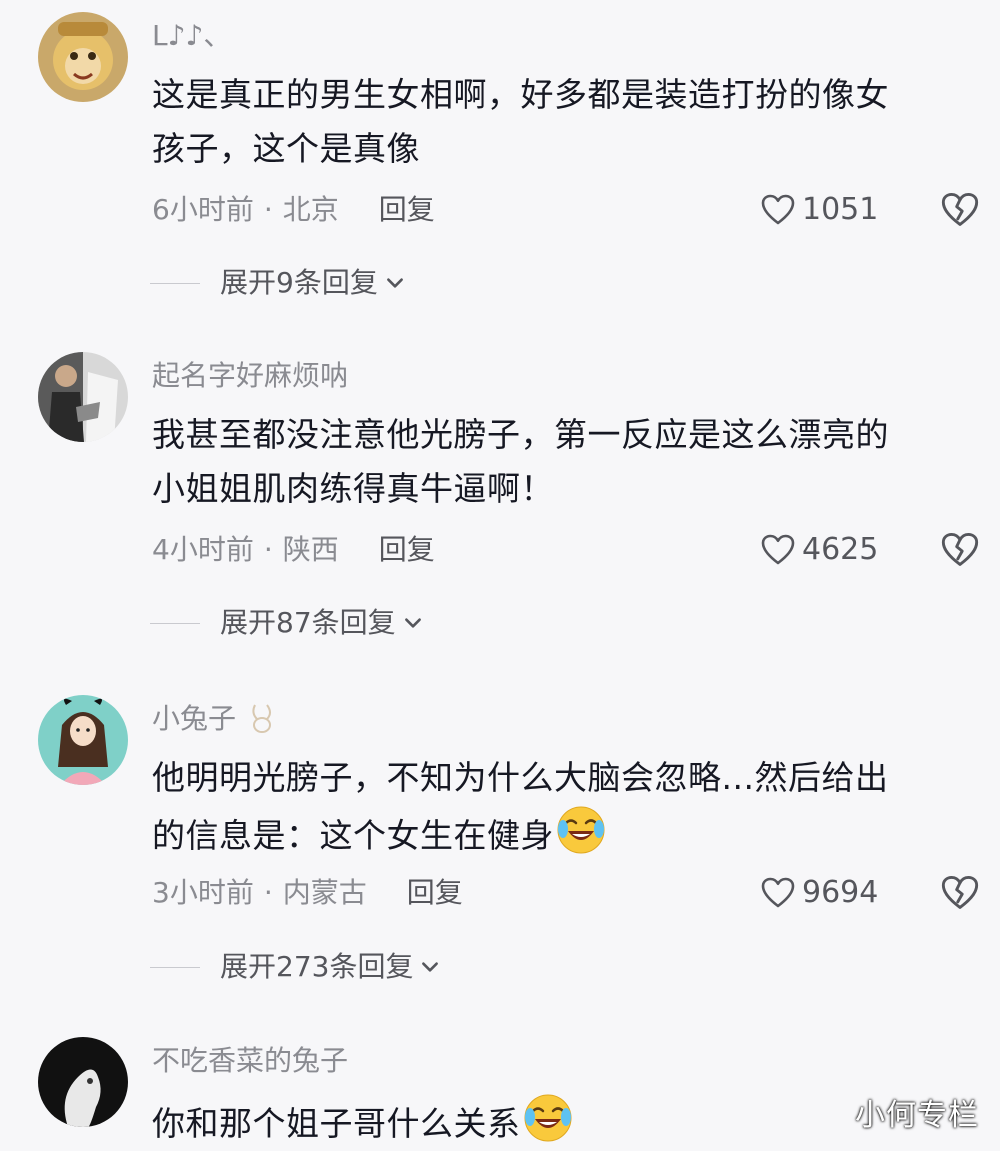 Image resolution: width=1000 pixels, height=1151 pixels. I want to click on watermark: 小何专栏, so click(917, 1115).